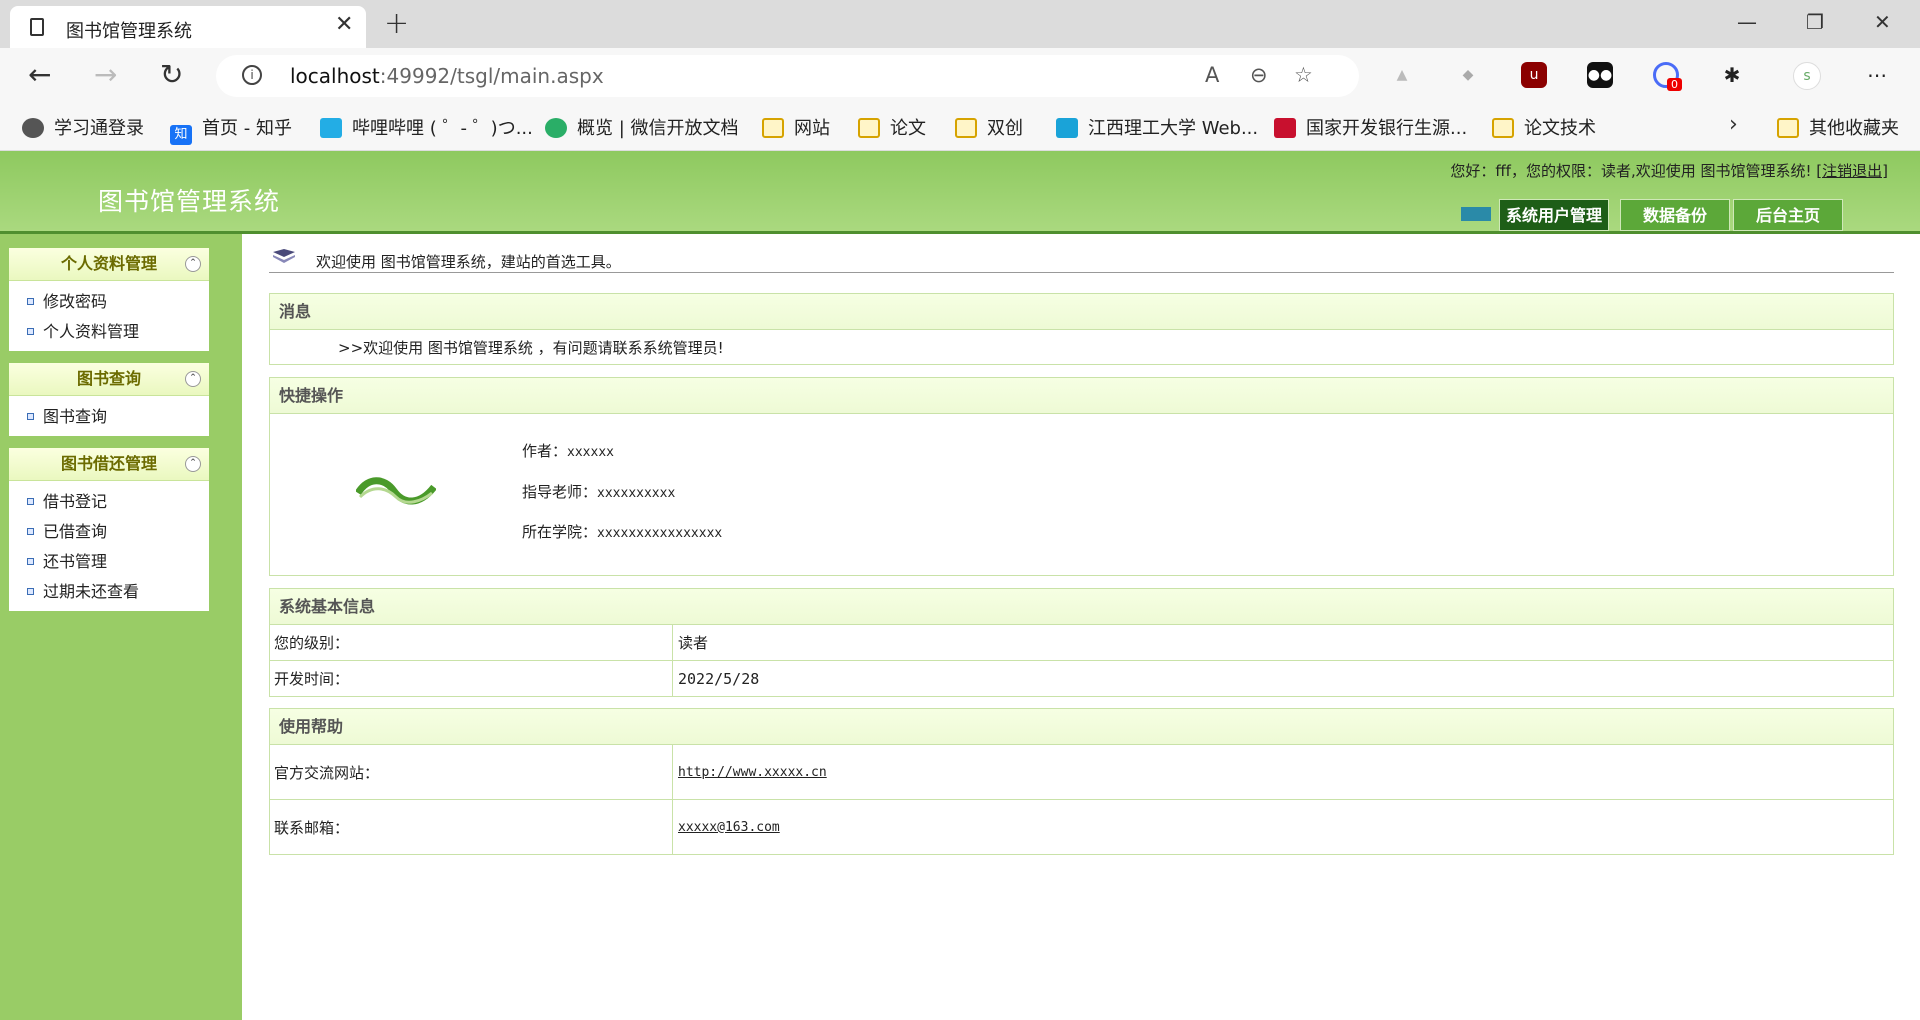 The image size is (1920, 1020). What do you see at coordinates (556, 128) in the screenshot?
I see `wechat-icon` at bounding box center [556, 128].